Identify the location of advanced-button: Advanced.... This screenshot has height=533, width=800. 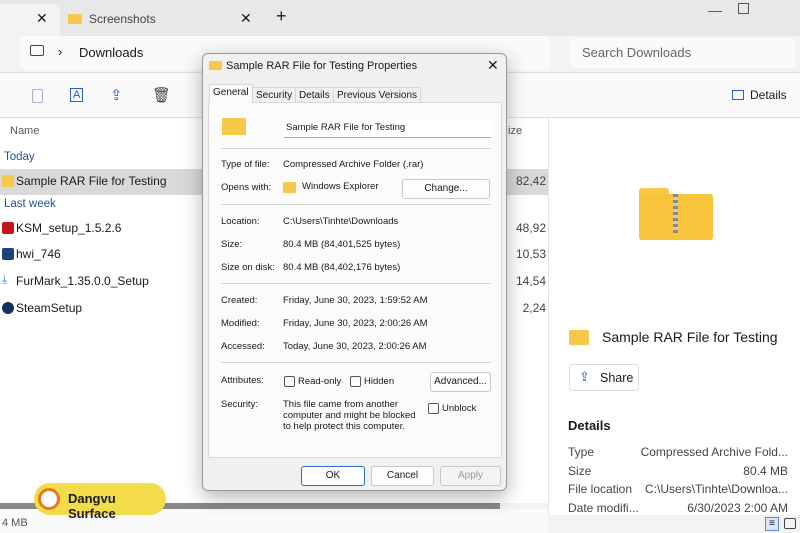
(460, 382).